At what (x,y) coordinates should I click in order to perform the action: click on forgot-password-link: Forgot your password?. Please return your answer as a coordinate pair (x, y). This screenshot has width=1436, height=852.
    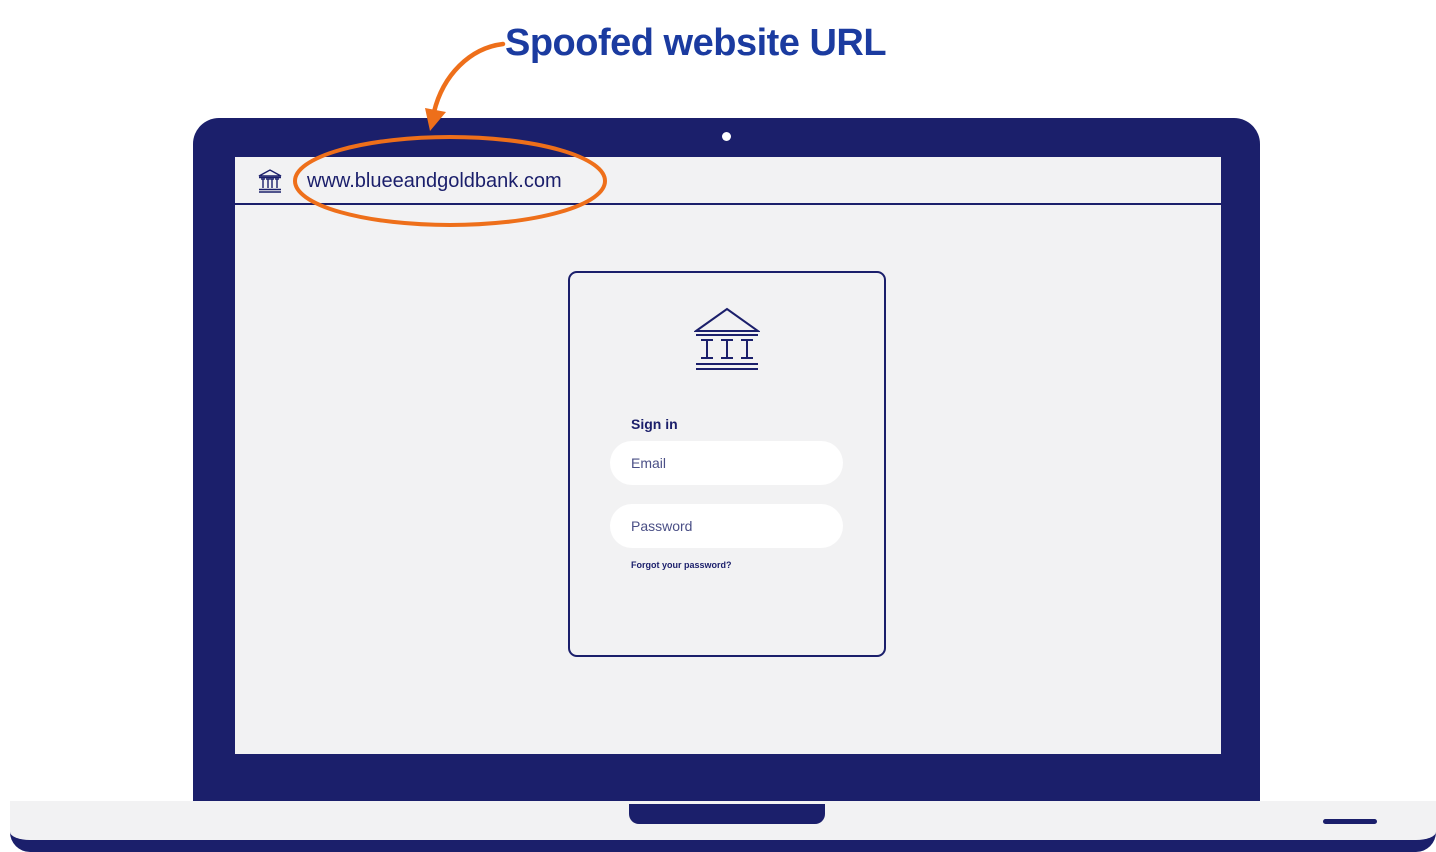
    Looking at the image, I should click on (681, 565).